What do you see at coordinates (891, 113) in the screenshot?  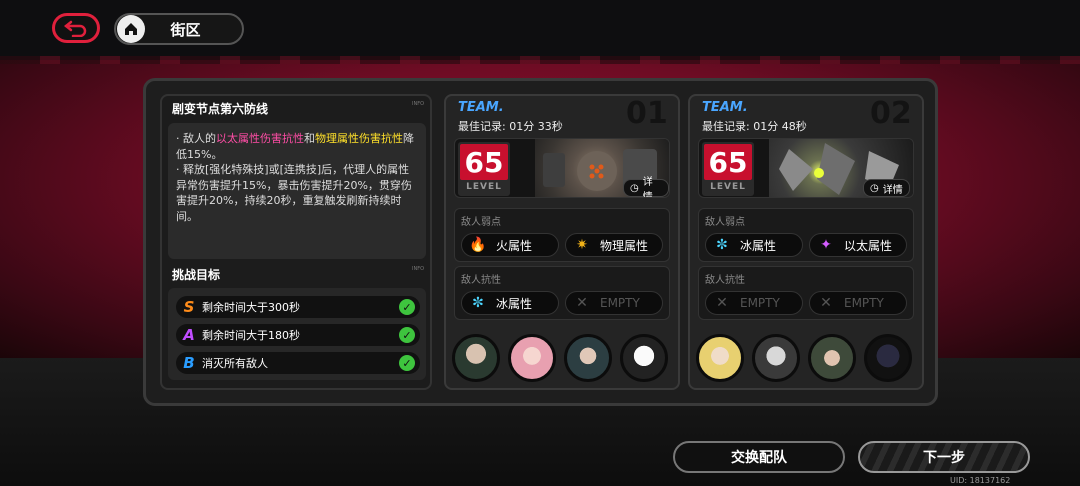 I see `team-number: 02` at bounding box center [891, 113].